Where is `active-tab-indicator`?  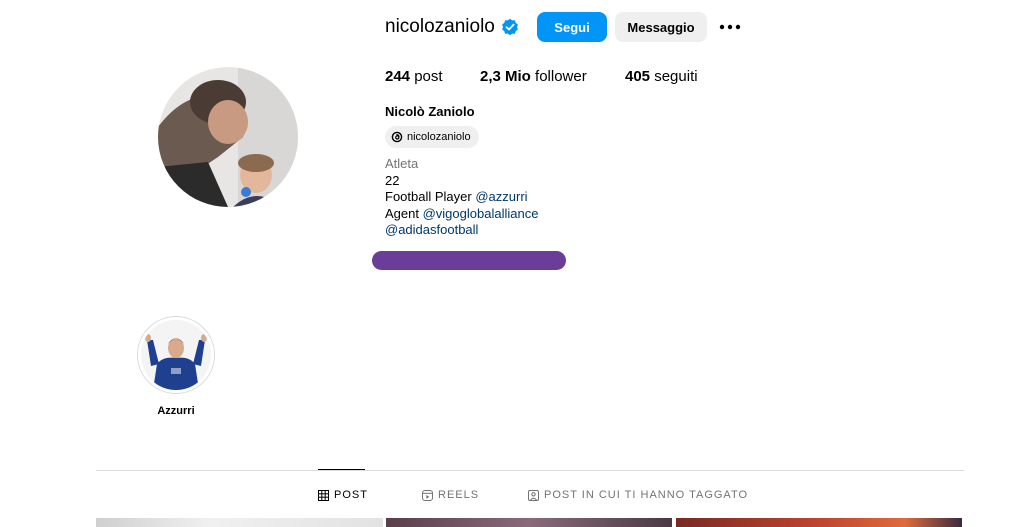 active-tab-indicator is located at coordinates (341, 469).